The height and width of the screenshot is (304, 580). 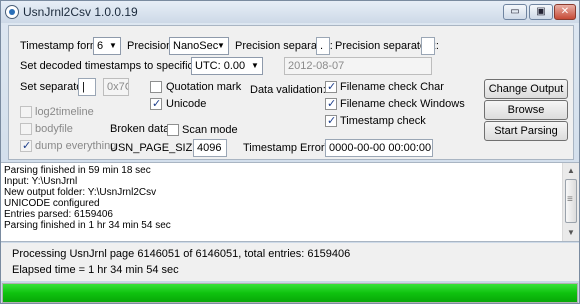 What do you see at coordinates (95, 270) in the screenshot?
I see `status-elapsed-text: Elapsed time = 1 hr 34 min 54 sec` at bounding box center [95, 270].